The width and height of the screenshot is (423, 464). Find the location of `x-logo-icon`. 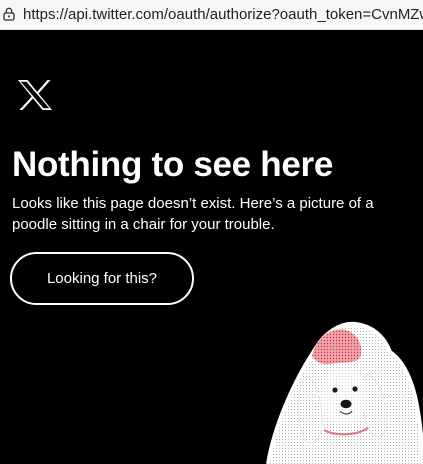

x-logo-icon is located at coordinates (35, 95).